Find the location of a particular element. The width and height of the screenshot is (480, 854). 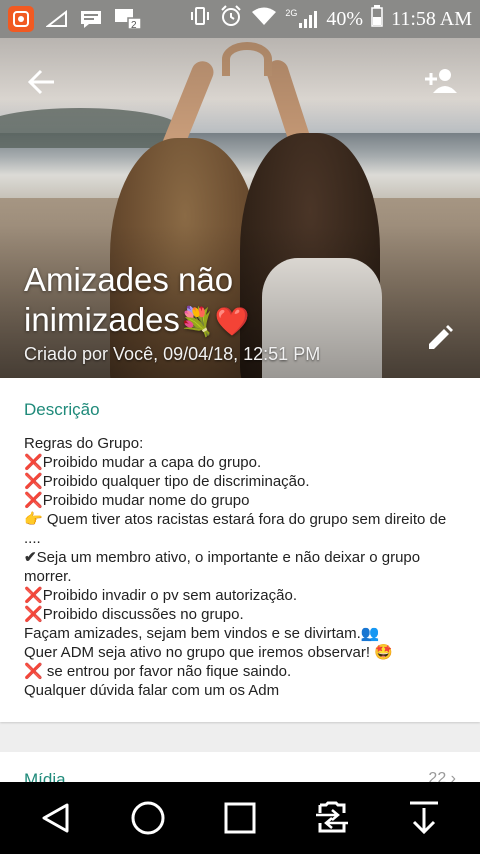

switch-app-icon is located at coordinates (332, 817).